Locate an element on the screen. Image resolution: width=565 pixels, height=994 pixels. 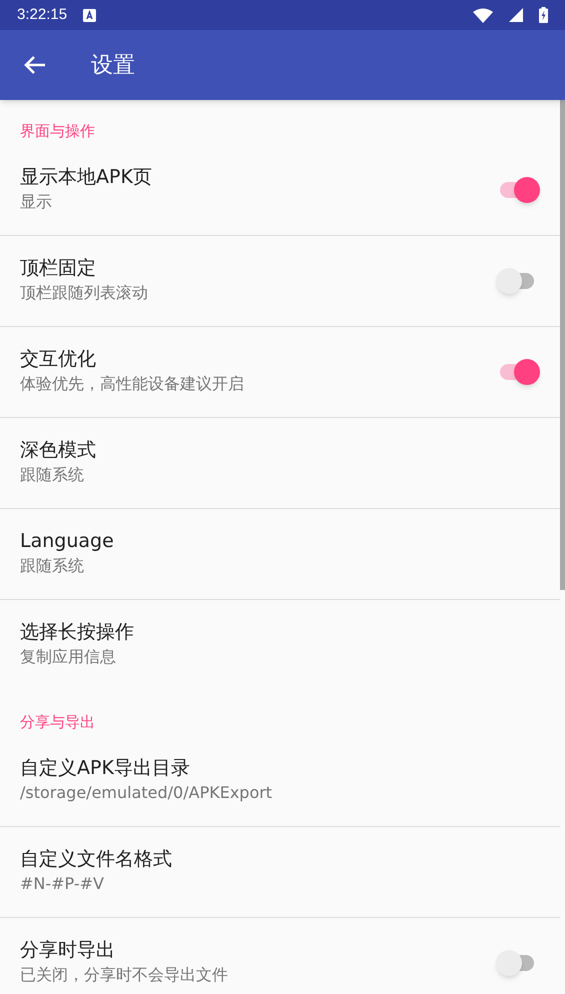
setting-summary: 体验优先，高性能设备建议开启 is located at coordinates (132, 384).